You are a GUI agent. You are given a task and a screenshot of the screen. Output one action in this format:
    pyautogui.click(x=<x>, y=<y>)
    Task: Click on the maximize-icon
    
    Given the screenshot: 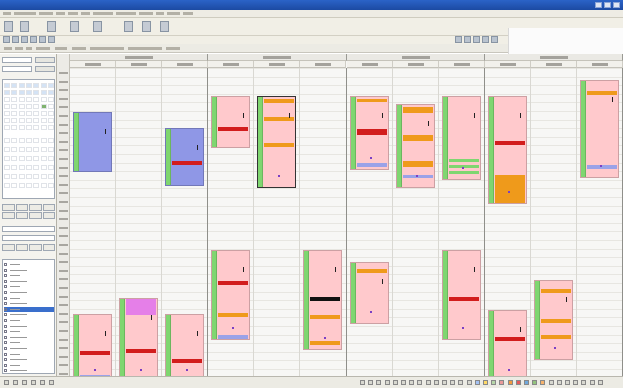 What is the action you would take?
    pyautogui.click(x=607, y=5)
    